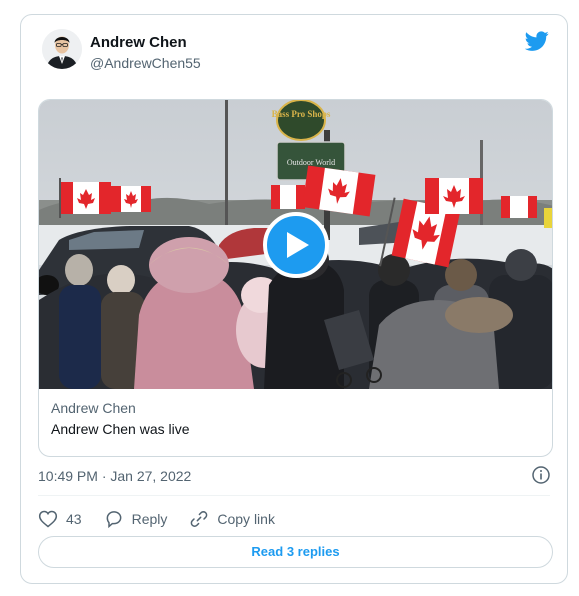 This screenshot has width=579, height=596. Describe the element at coordinates (246, 519) in the screenshot. I see `copy-link-label: Copy link` at that location.